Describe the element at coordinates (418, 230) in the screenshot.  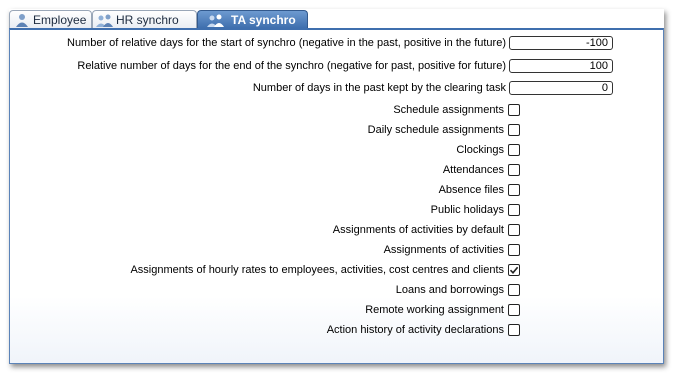
I see `option-label: Assignments of activities by default` at that location.